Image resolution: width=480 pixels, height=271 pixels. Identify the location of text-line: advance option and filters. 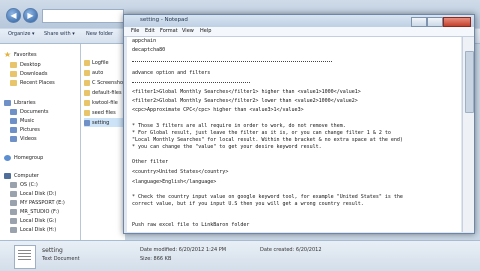
(171, 73).